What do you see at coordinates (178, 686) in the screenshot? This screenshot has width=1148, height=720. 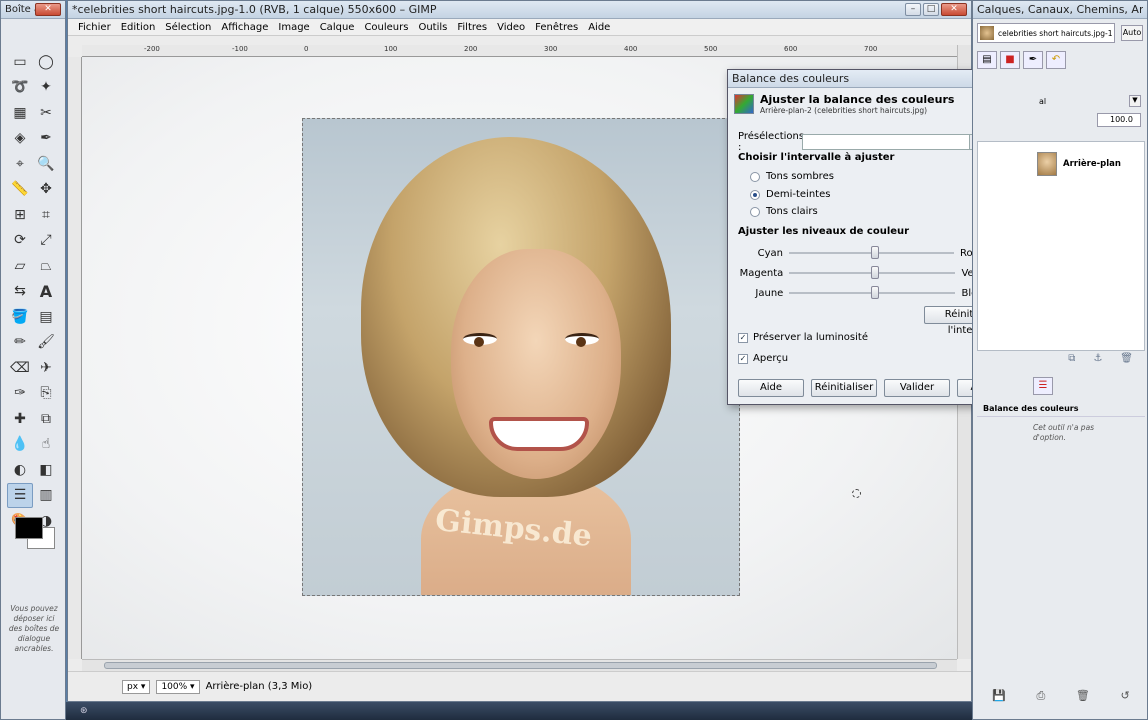 I see `zoom-select: 100% ▾` at bounding box center [178, 686].